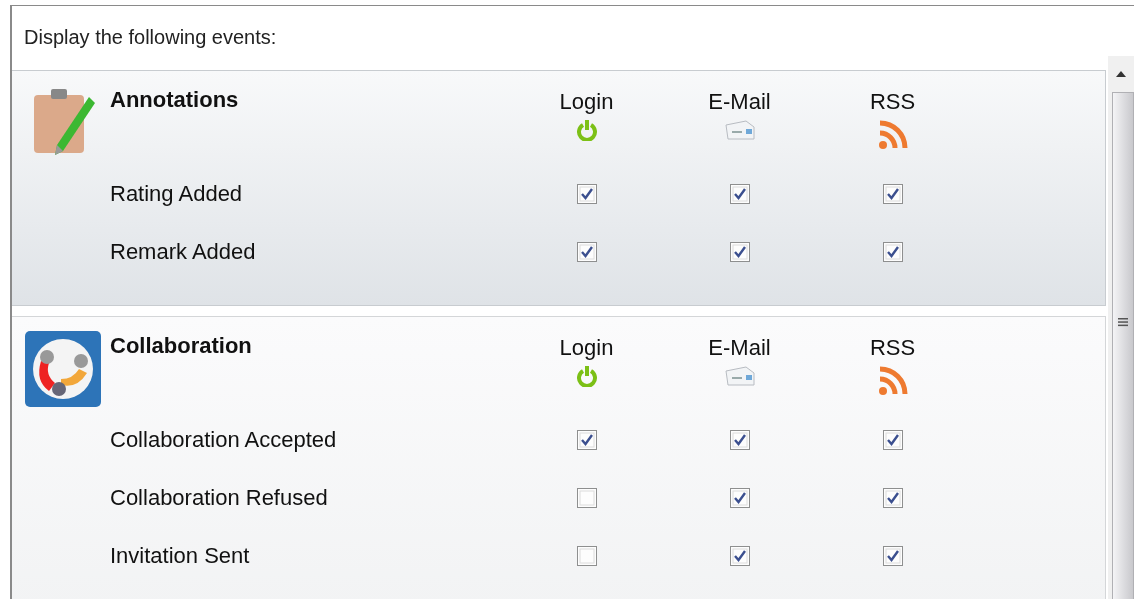 This screenshot has height=599, width=1134. Describe the element at coordinates (1123, 345) in the screenshot. I see `scroll-thumb` at that location.